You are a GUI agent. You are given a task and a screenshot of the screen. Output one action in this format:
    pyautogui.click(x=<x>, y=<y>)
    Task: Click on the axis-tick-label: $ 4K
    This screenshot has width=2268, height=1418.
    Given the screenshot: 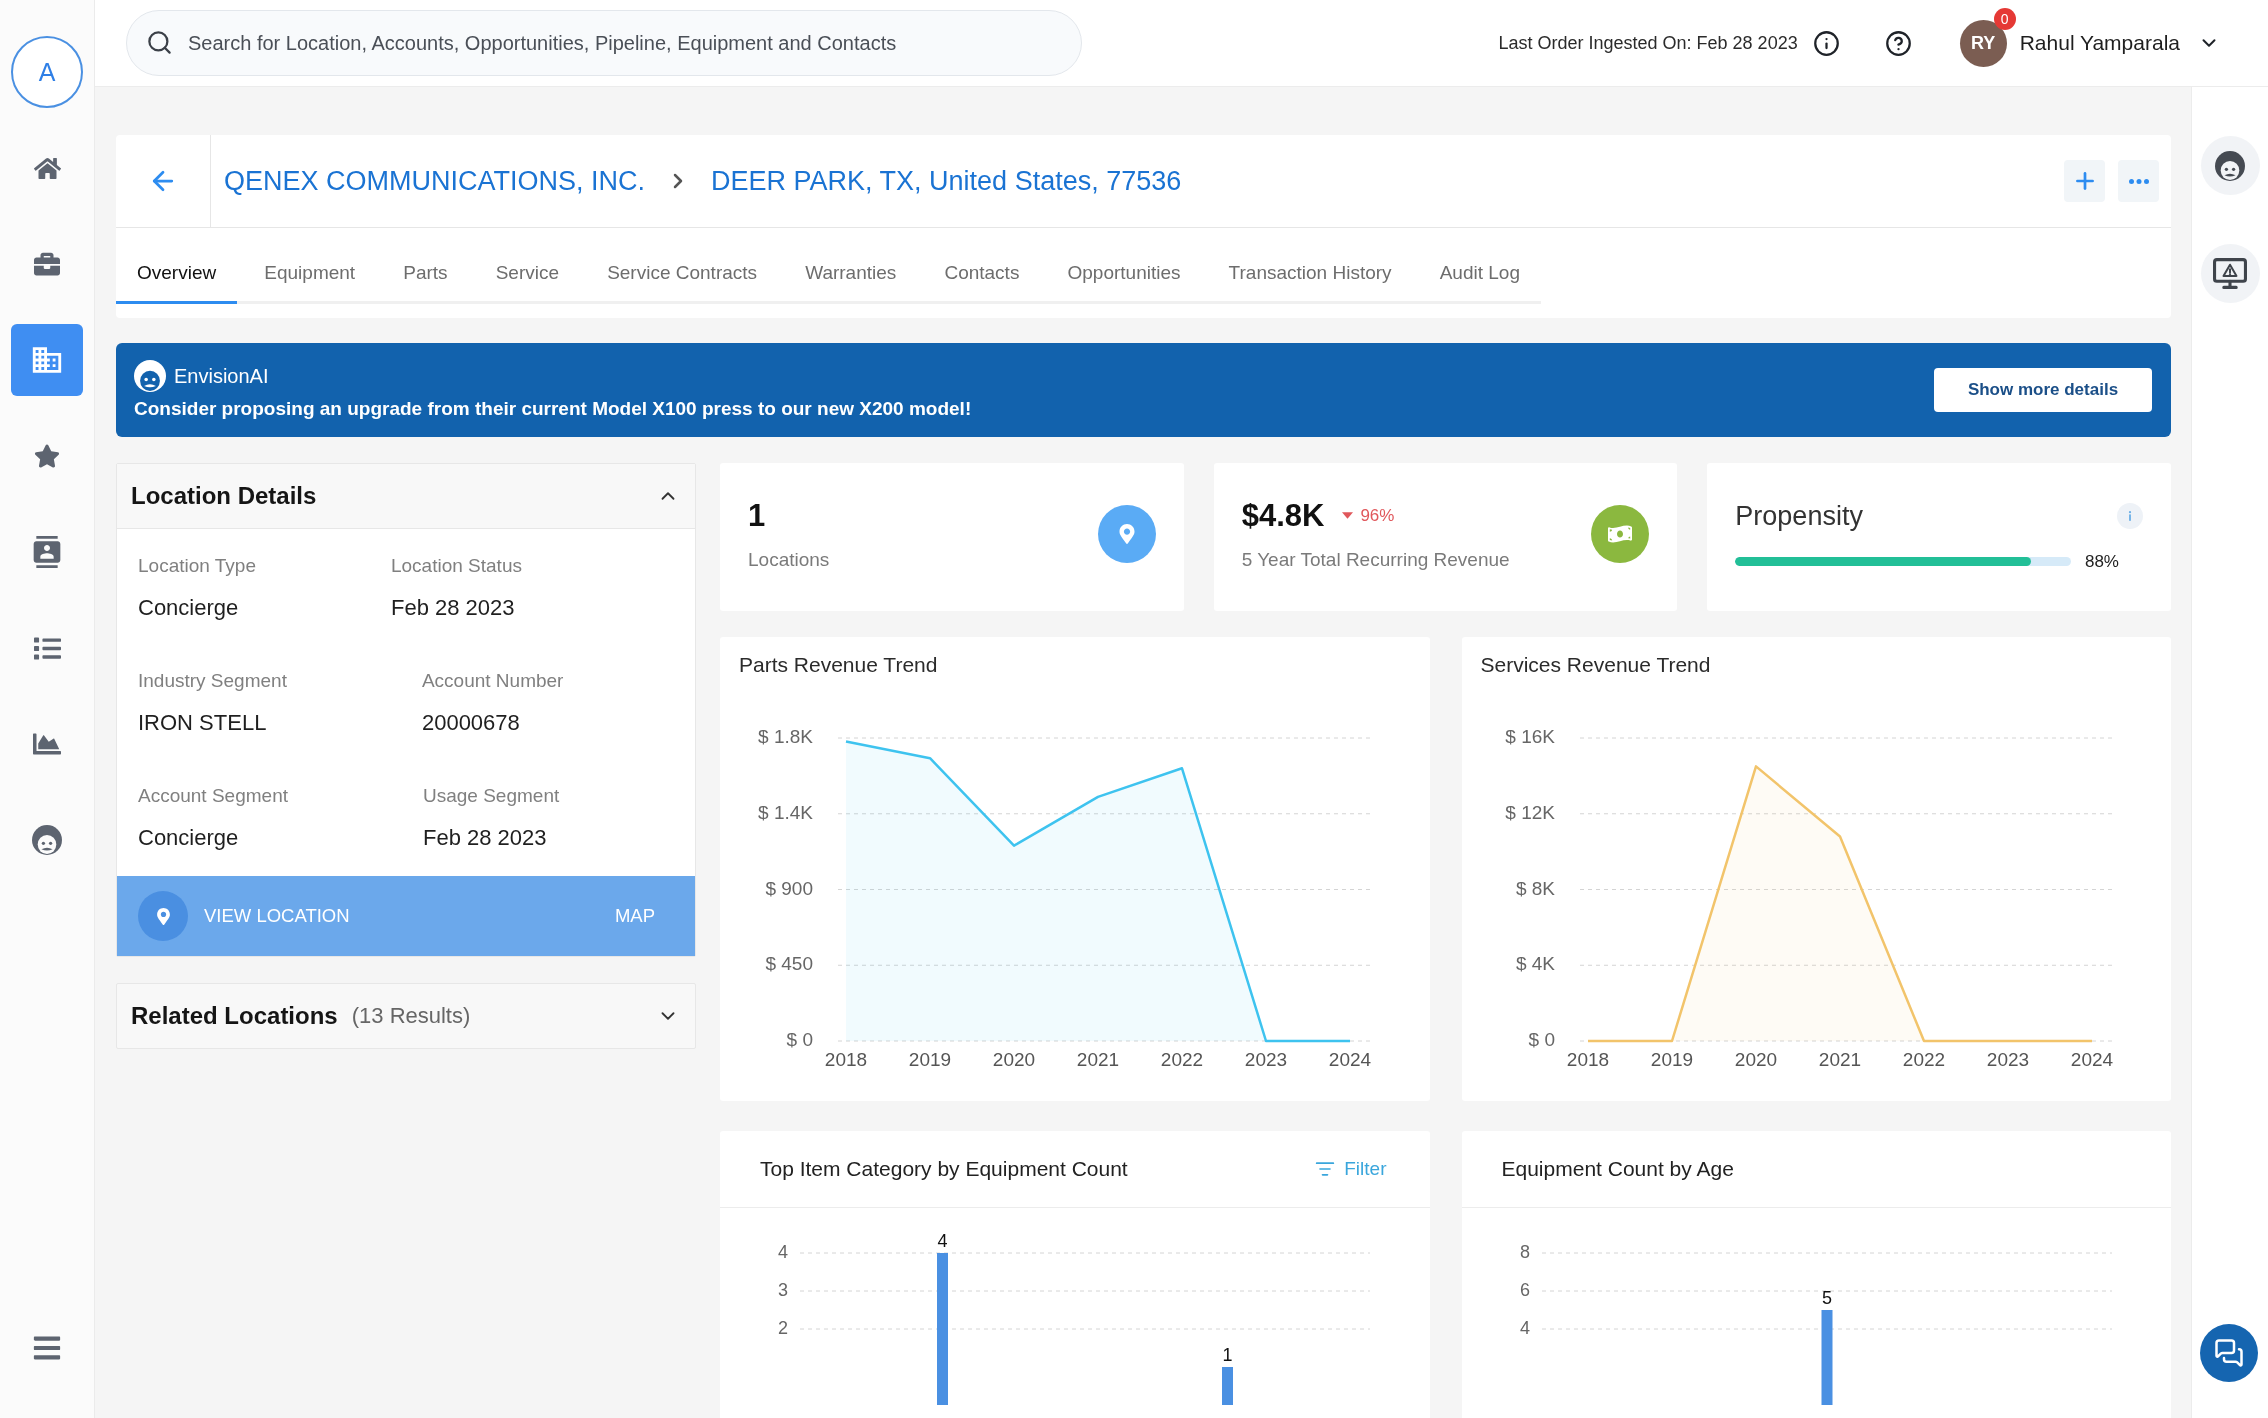 What is the action you would take?
    pyautogui.click(x=1535, y=964)
    